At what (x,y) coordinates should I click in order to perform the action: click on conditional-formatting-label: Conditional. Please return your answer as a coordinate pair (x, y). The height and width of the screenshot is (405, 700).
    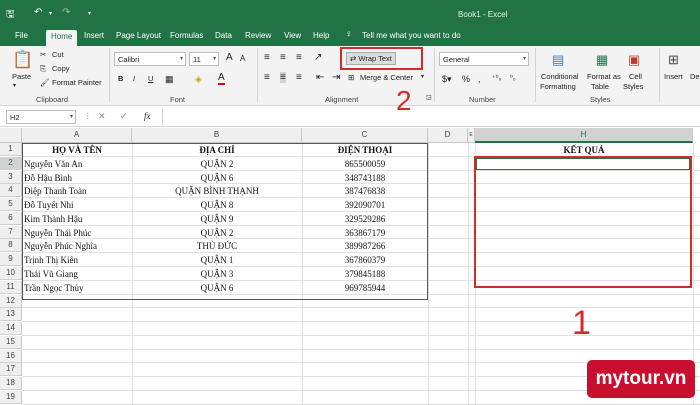
    Looking at the image, I should click on (560, 76).